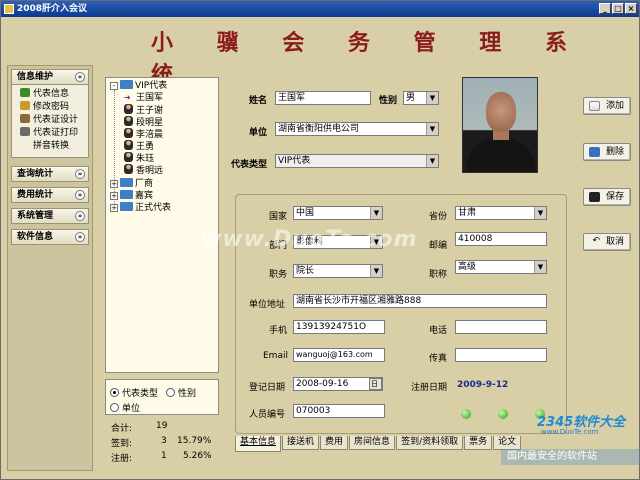 This screenshot has width=640, height=480. What do you see at coordinates (429, 388) in the screenshot?
I see `signup-date-label: 注册日期` at bounding box center [429, 388].